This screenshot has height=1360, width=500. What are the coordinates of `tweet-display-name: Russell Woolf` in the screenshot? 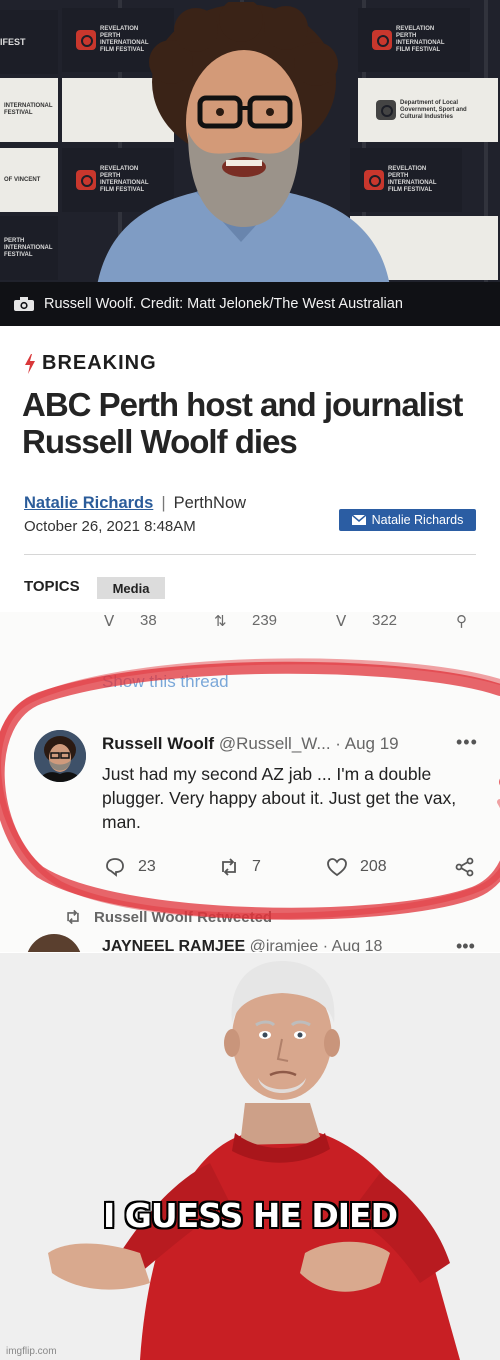 It's located at (158, 743).